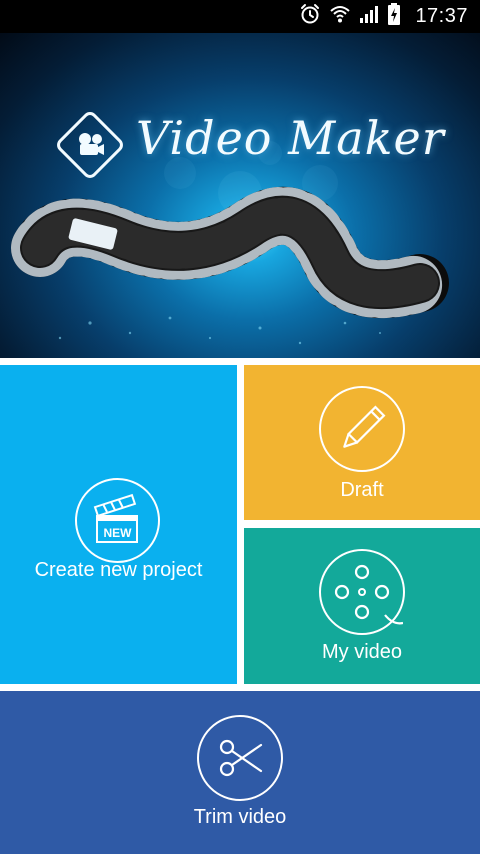  What do you see at coordinates (240, 758) in the screenshot?
I see `scissors-icon` at bounding box center [240, 758].